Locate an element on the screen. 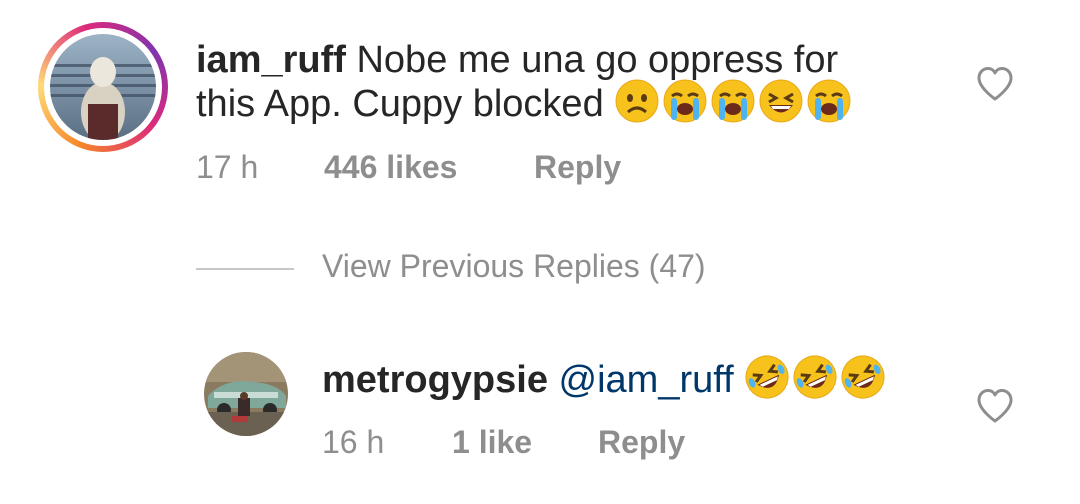  worried-face-icon is located at coordinates (637, 108).